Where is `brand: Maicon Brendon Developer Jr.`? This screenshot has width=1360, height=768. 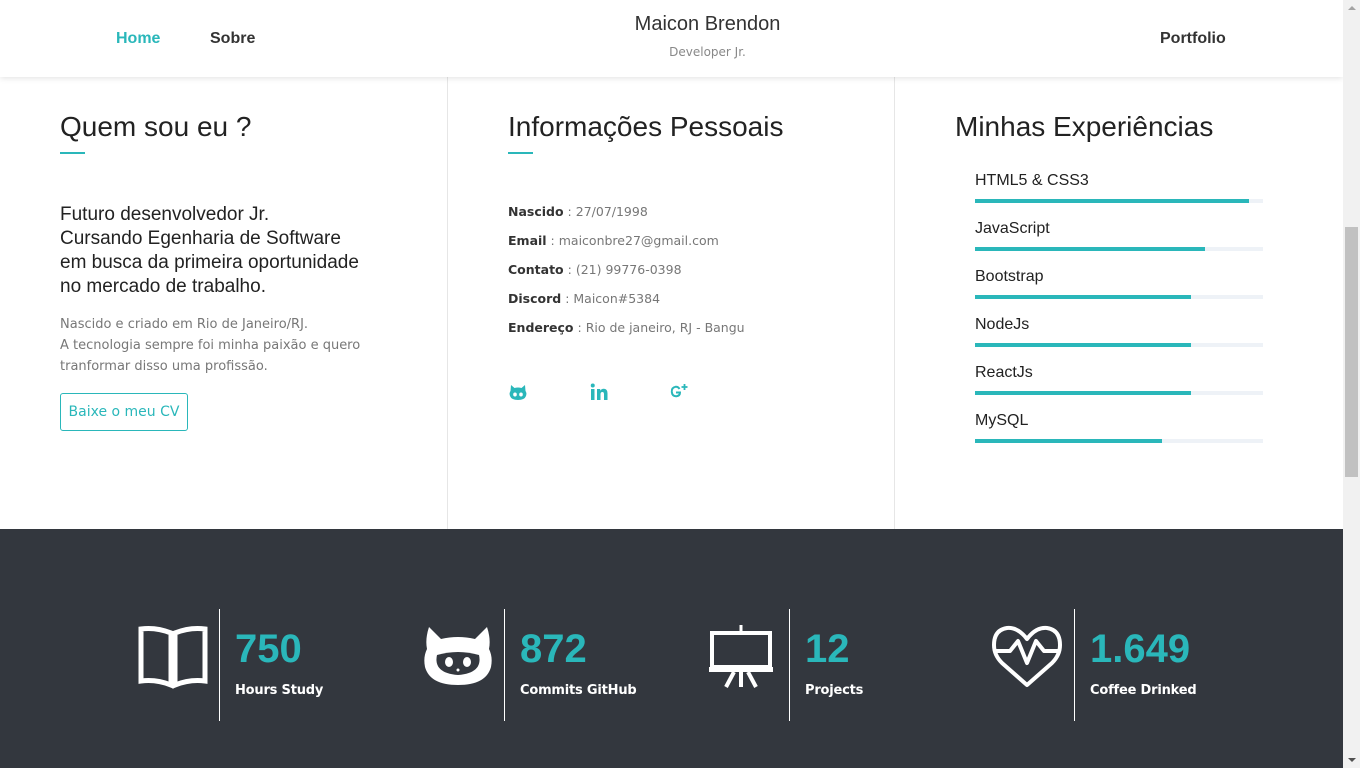 brand: Maicon Brendon Developer Jr. is located at coordinates (671, 36).